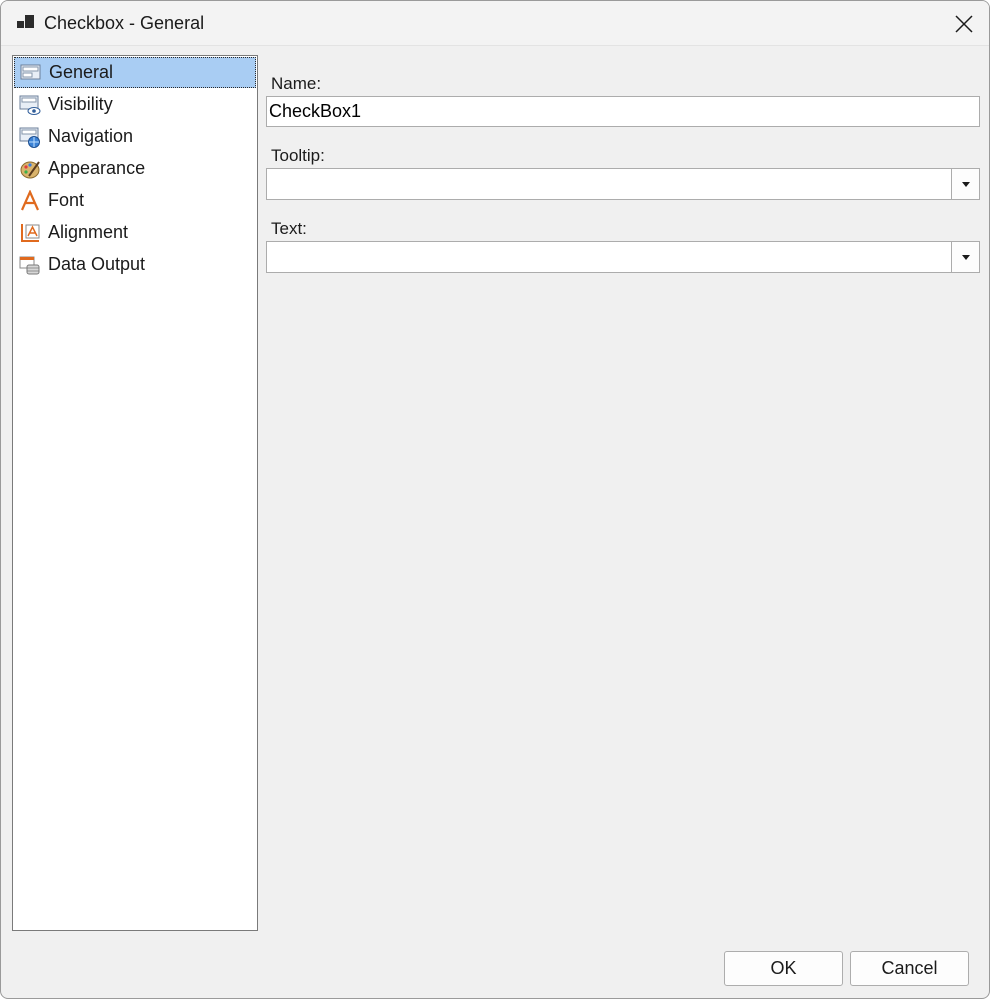  What do you see at coordinates (289, 228) in the screenshot?
I see `text-label: Text:` at bounding box center [289, 228].